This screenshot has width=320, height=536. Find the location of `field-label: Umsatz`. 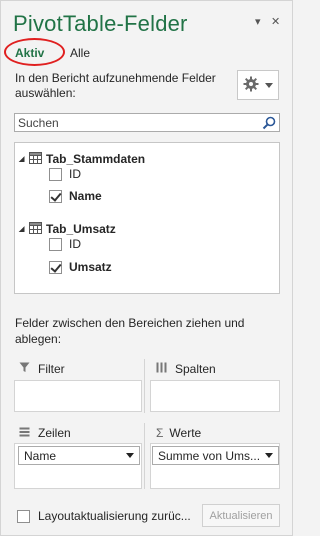

field-label: Umsatz is located at coordinates (90, 267).